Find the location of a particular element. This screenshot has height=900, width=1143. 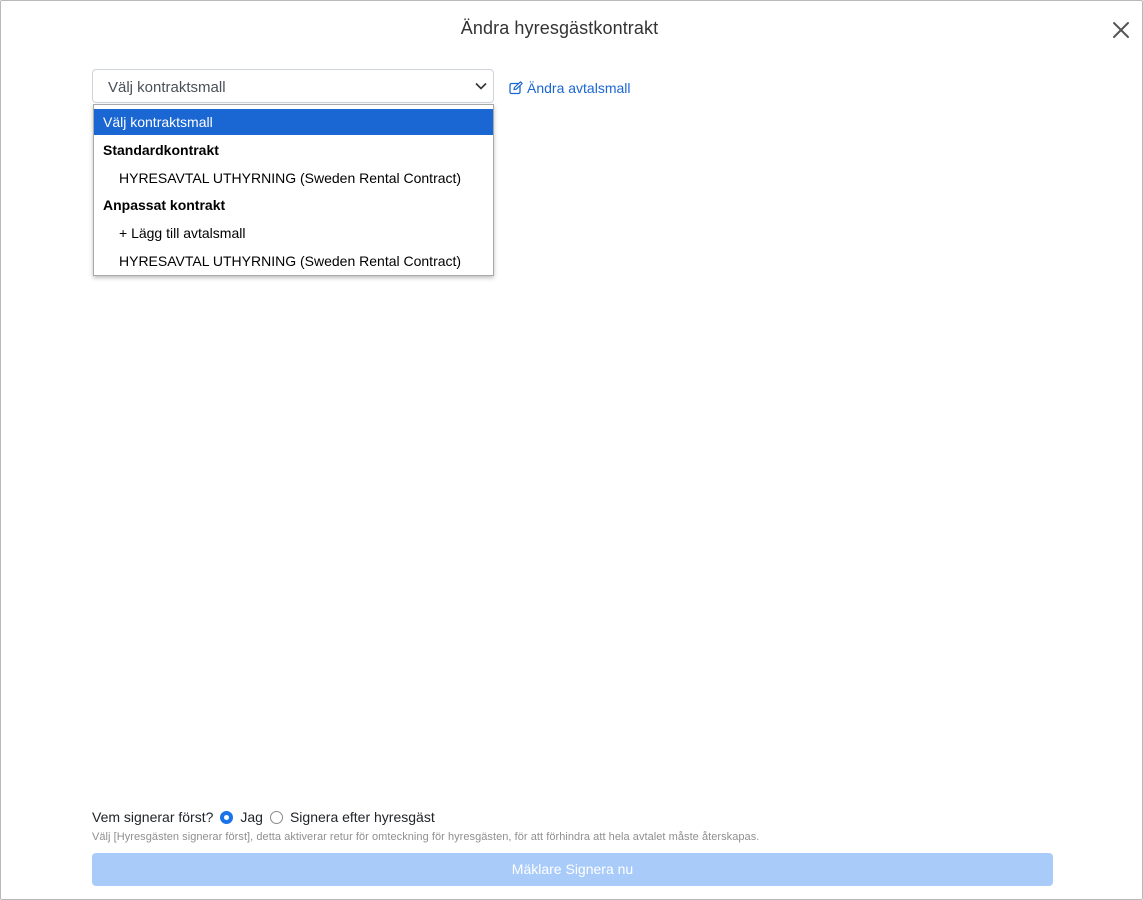

edit-template-label: Ändra avtalsmall is located at coordinates (579, 88).